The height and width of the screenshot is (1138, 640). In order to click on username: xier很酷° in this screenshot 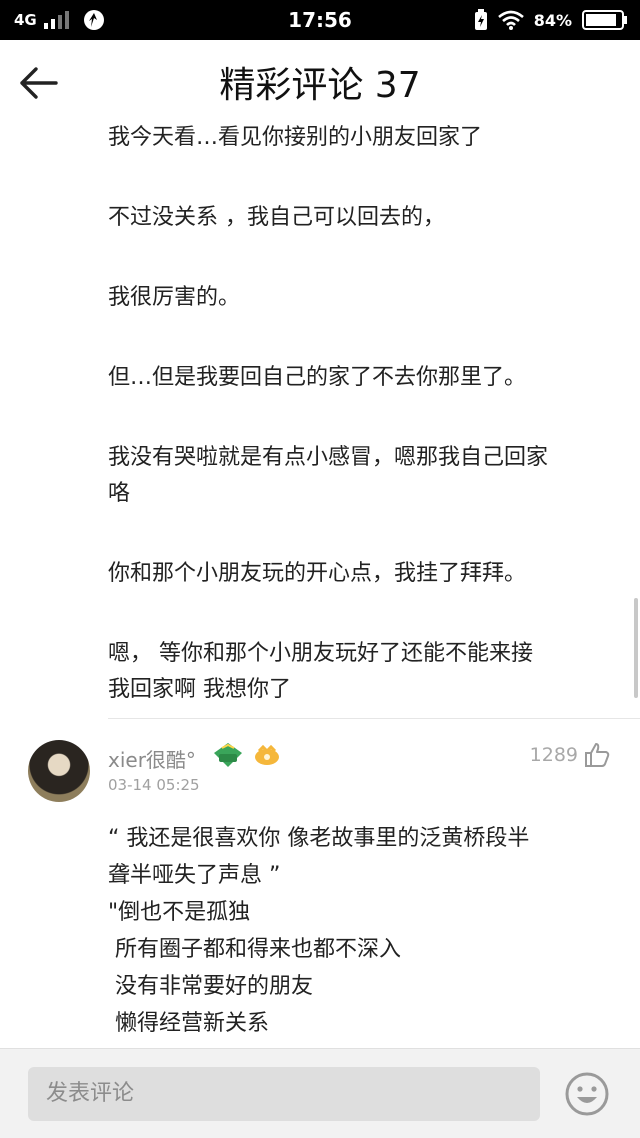, I will do `click(152, 758)`.